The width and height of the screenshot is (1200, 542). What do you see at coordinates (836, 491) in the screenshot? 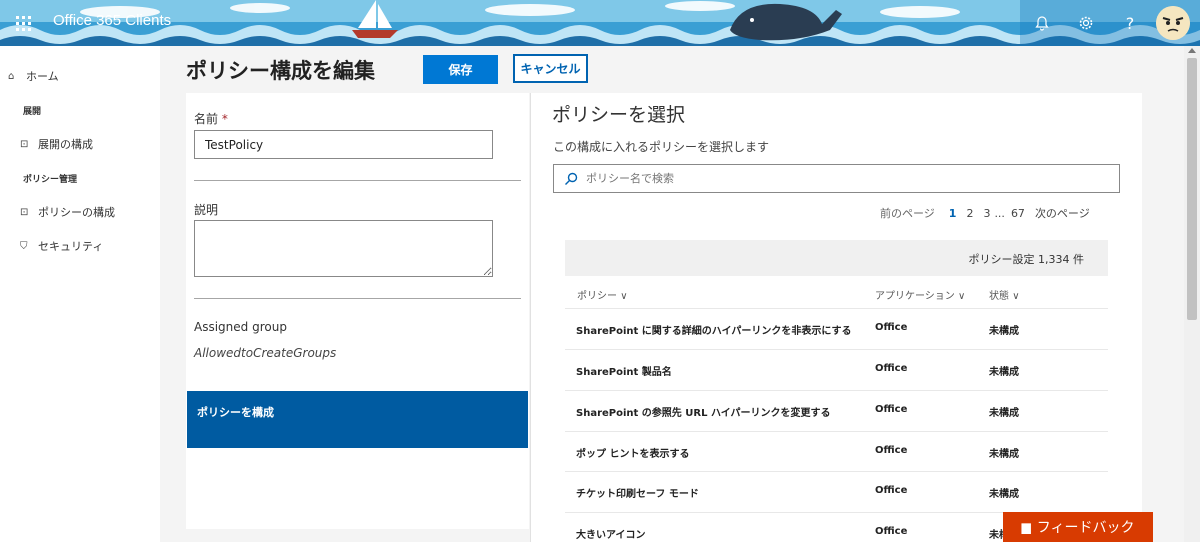
I see `table-row: チケット印刷セーフ モード Office 未構成` at bounding box center [836, 491].